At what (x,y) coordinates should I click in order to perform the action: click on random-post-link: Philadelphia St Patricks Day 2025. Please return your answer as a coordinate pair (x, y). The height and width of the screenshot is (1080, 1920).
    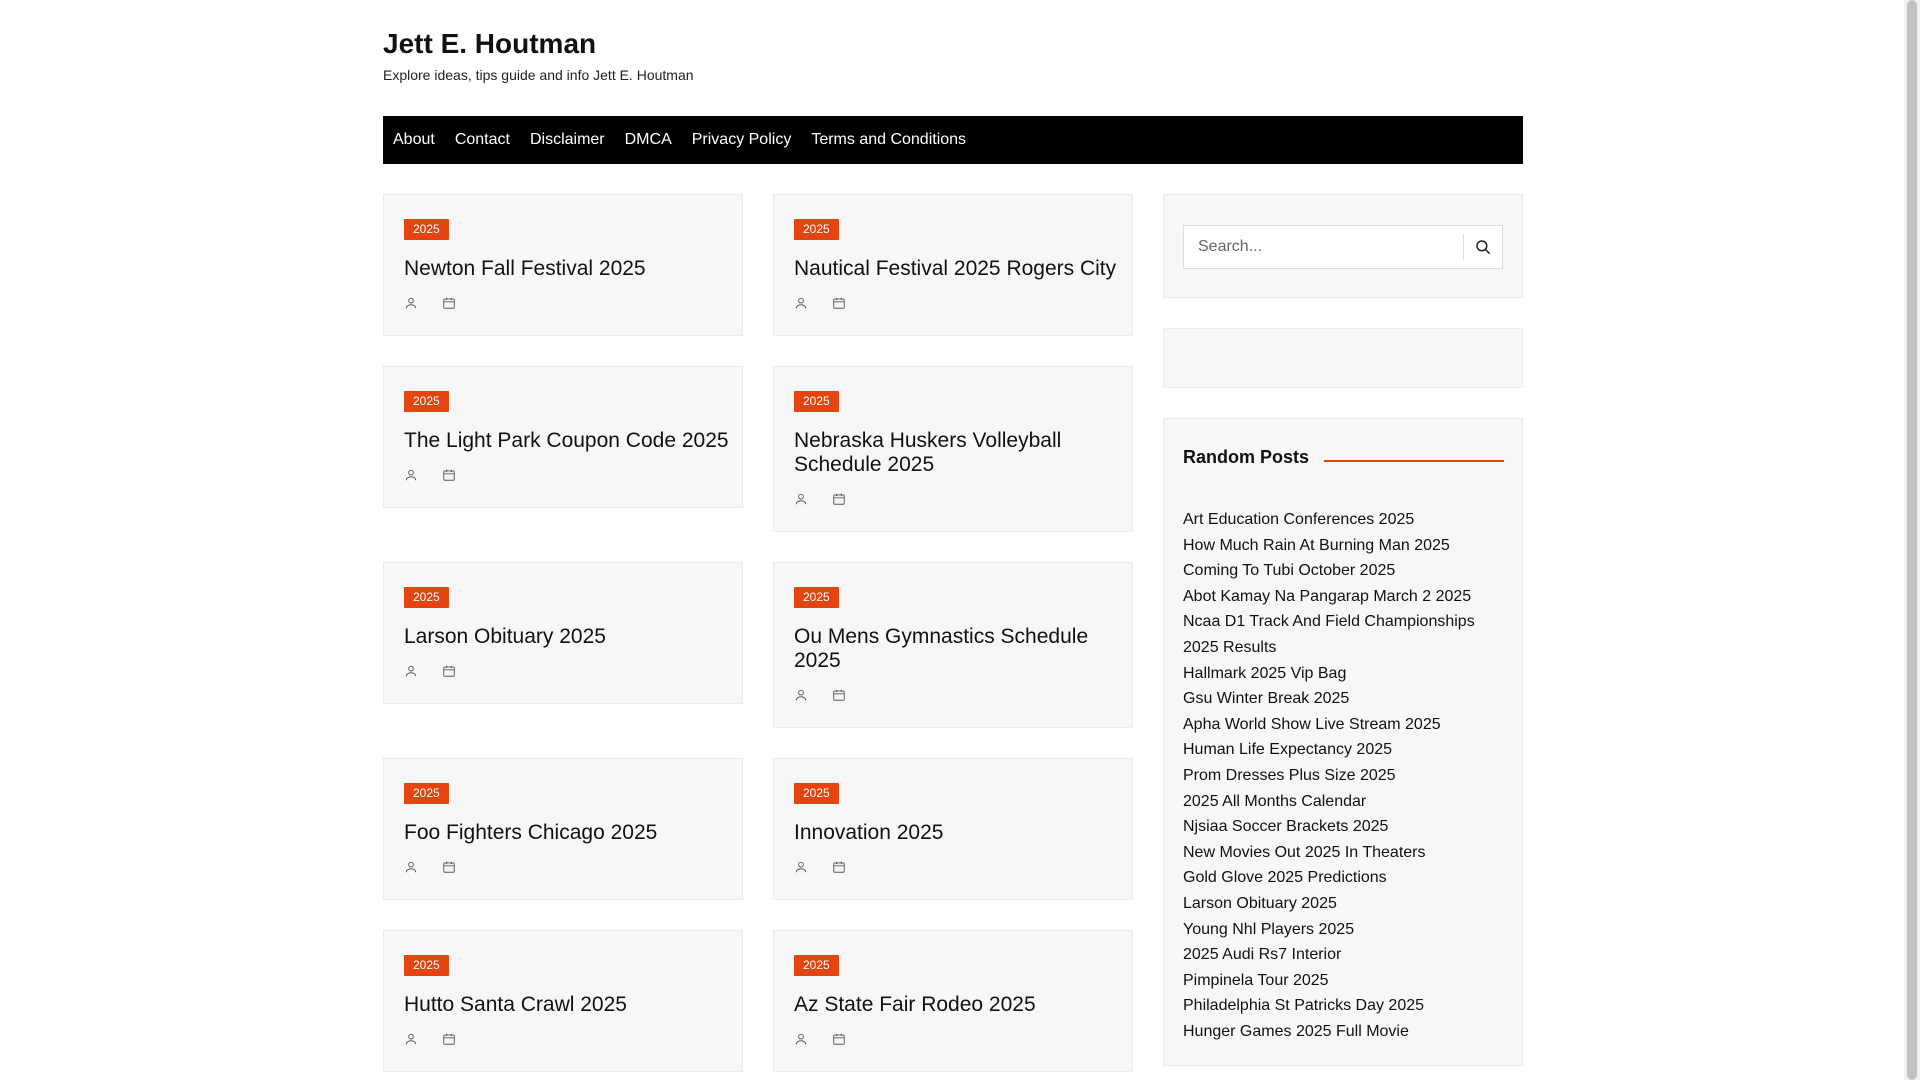
    Looking at the image, I should click on (1343, 1006).